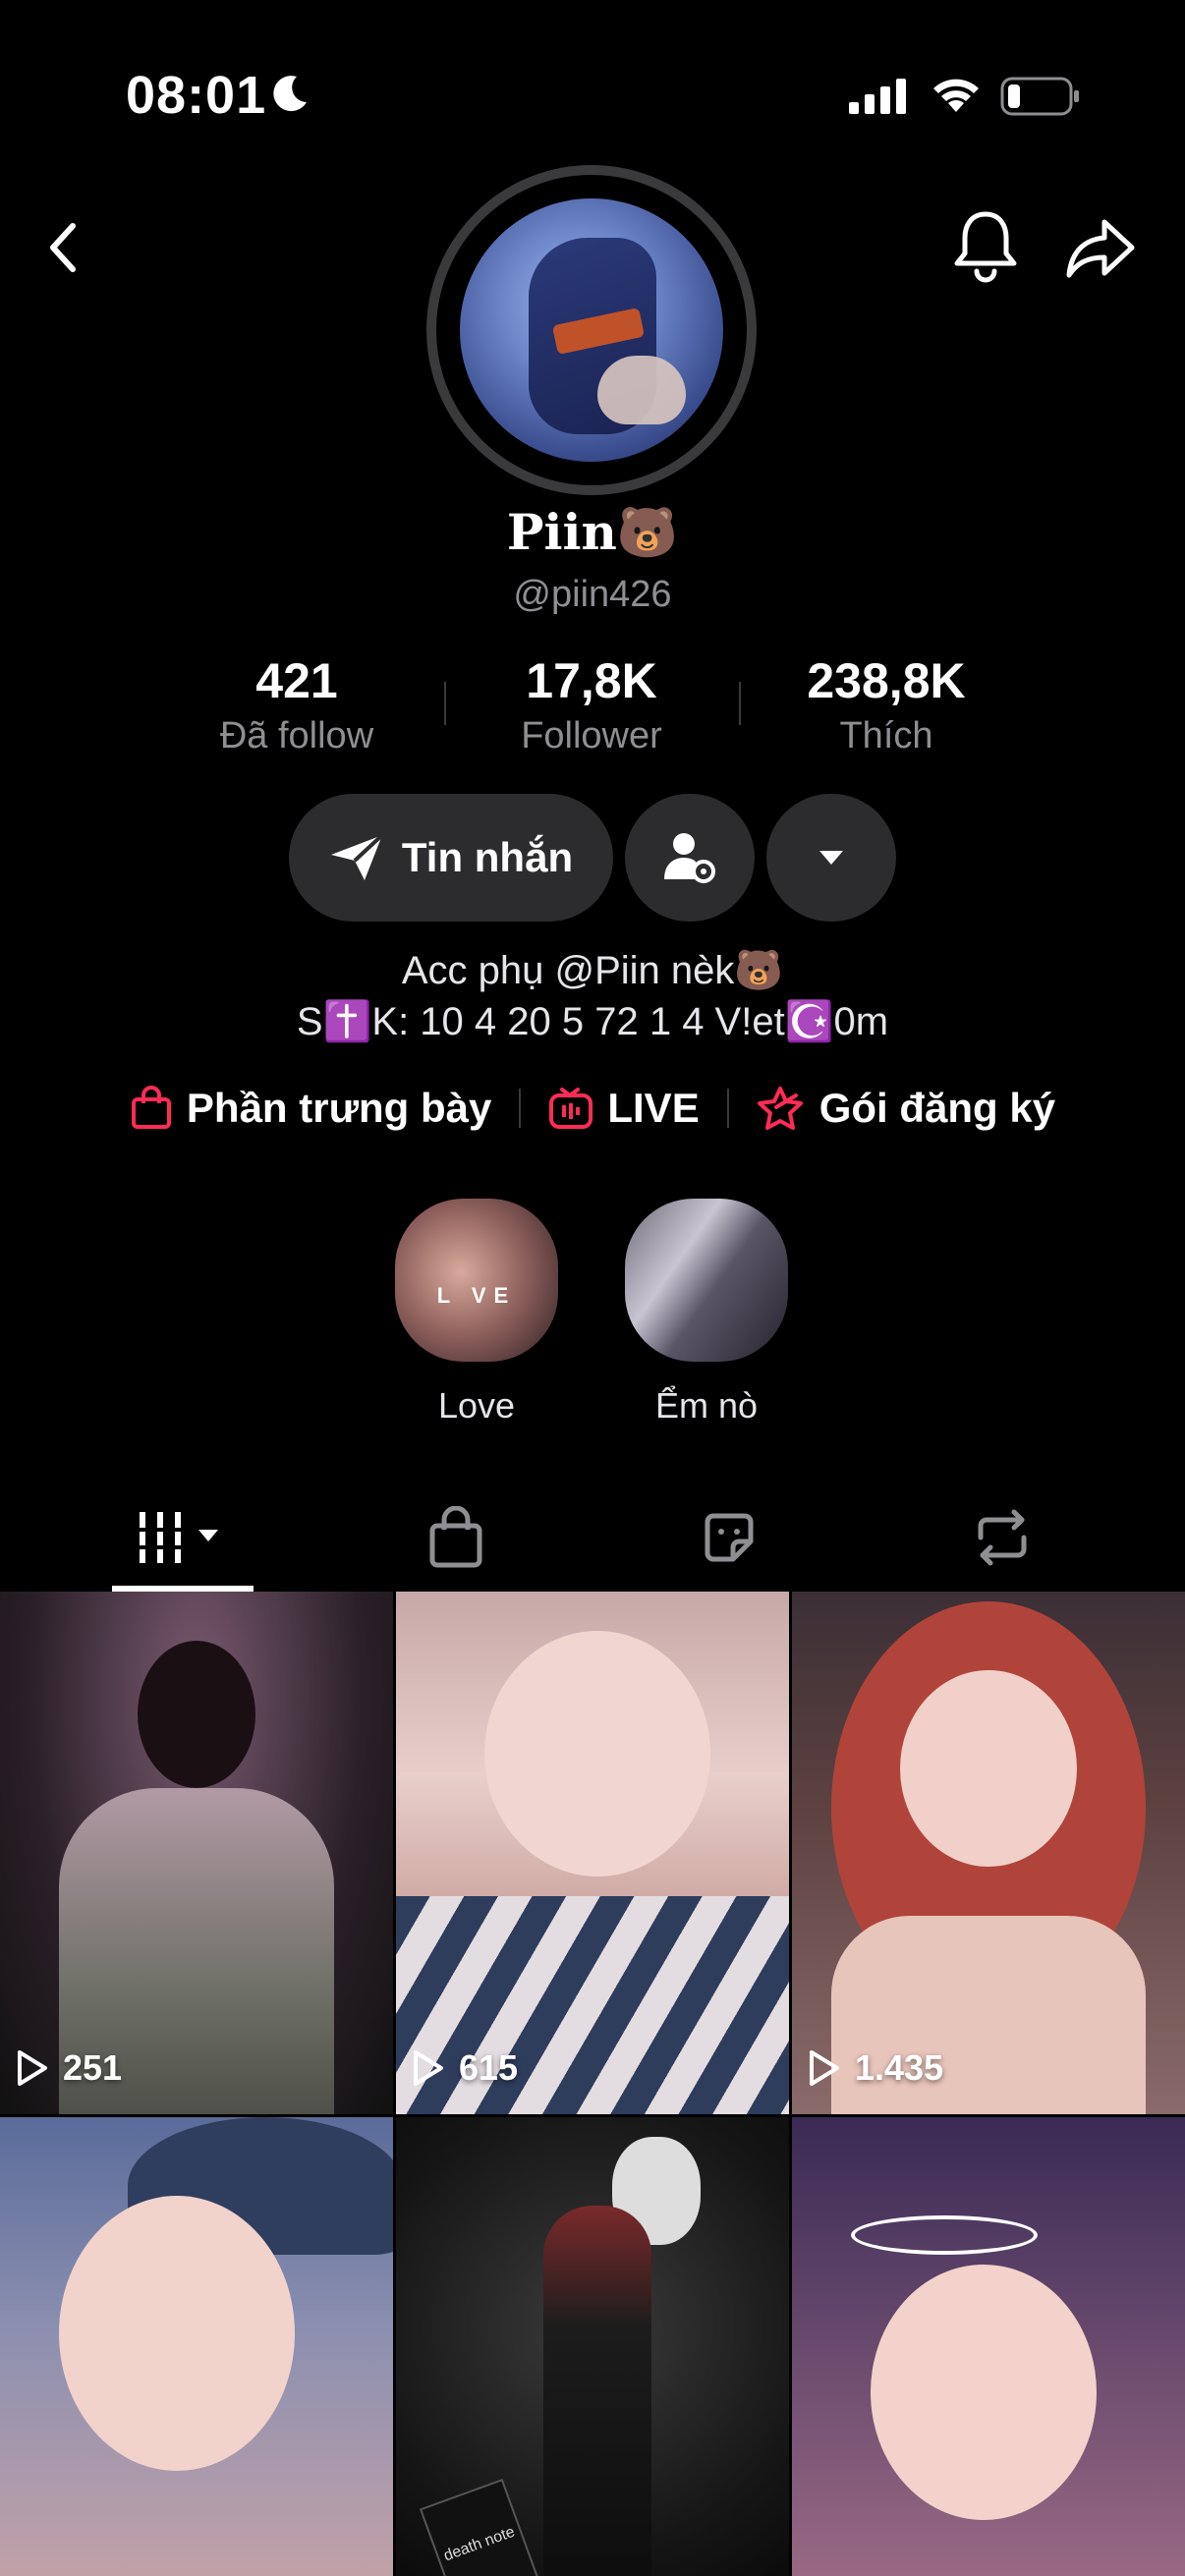 The image size is (1185, 2576). Describe the element at coordinates (592, 594) in the screenshot. I see `username-handle: @piin426` at that location.